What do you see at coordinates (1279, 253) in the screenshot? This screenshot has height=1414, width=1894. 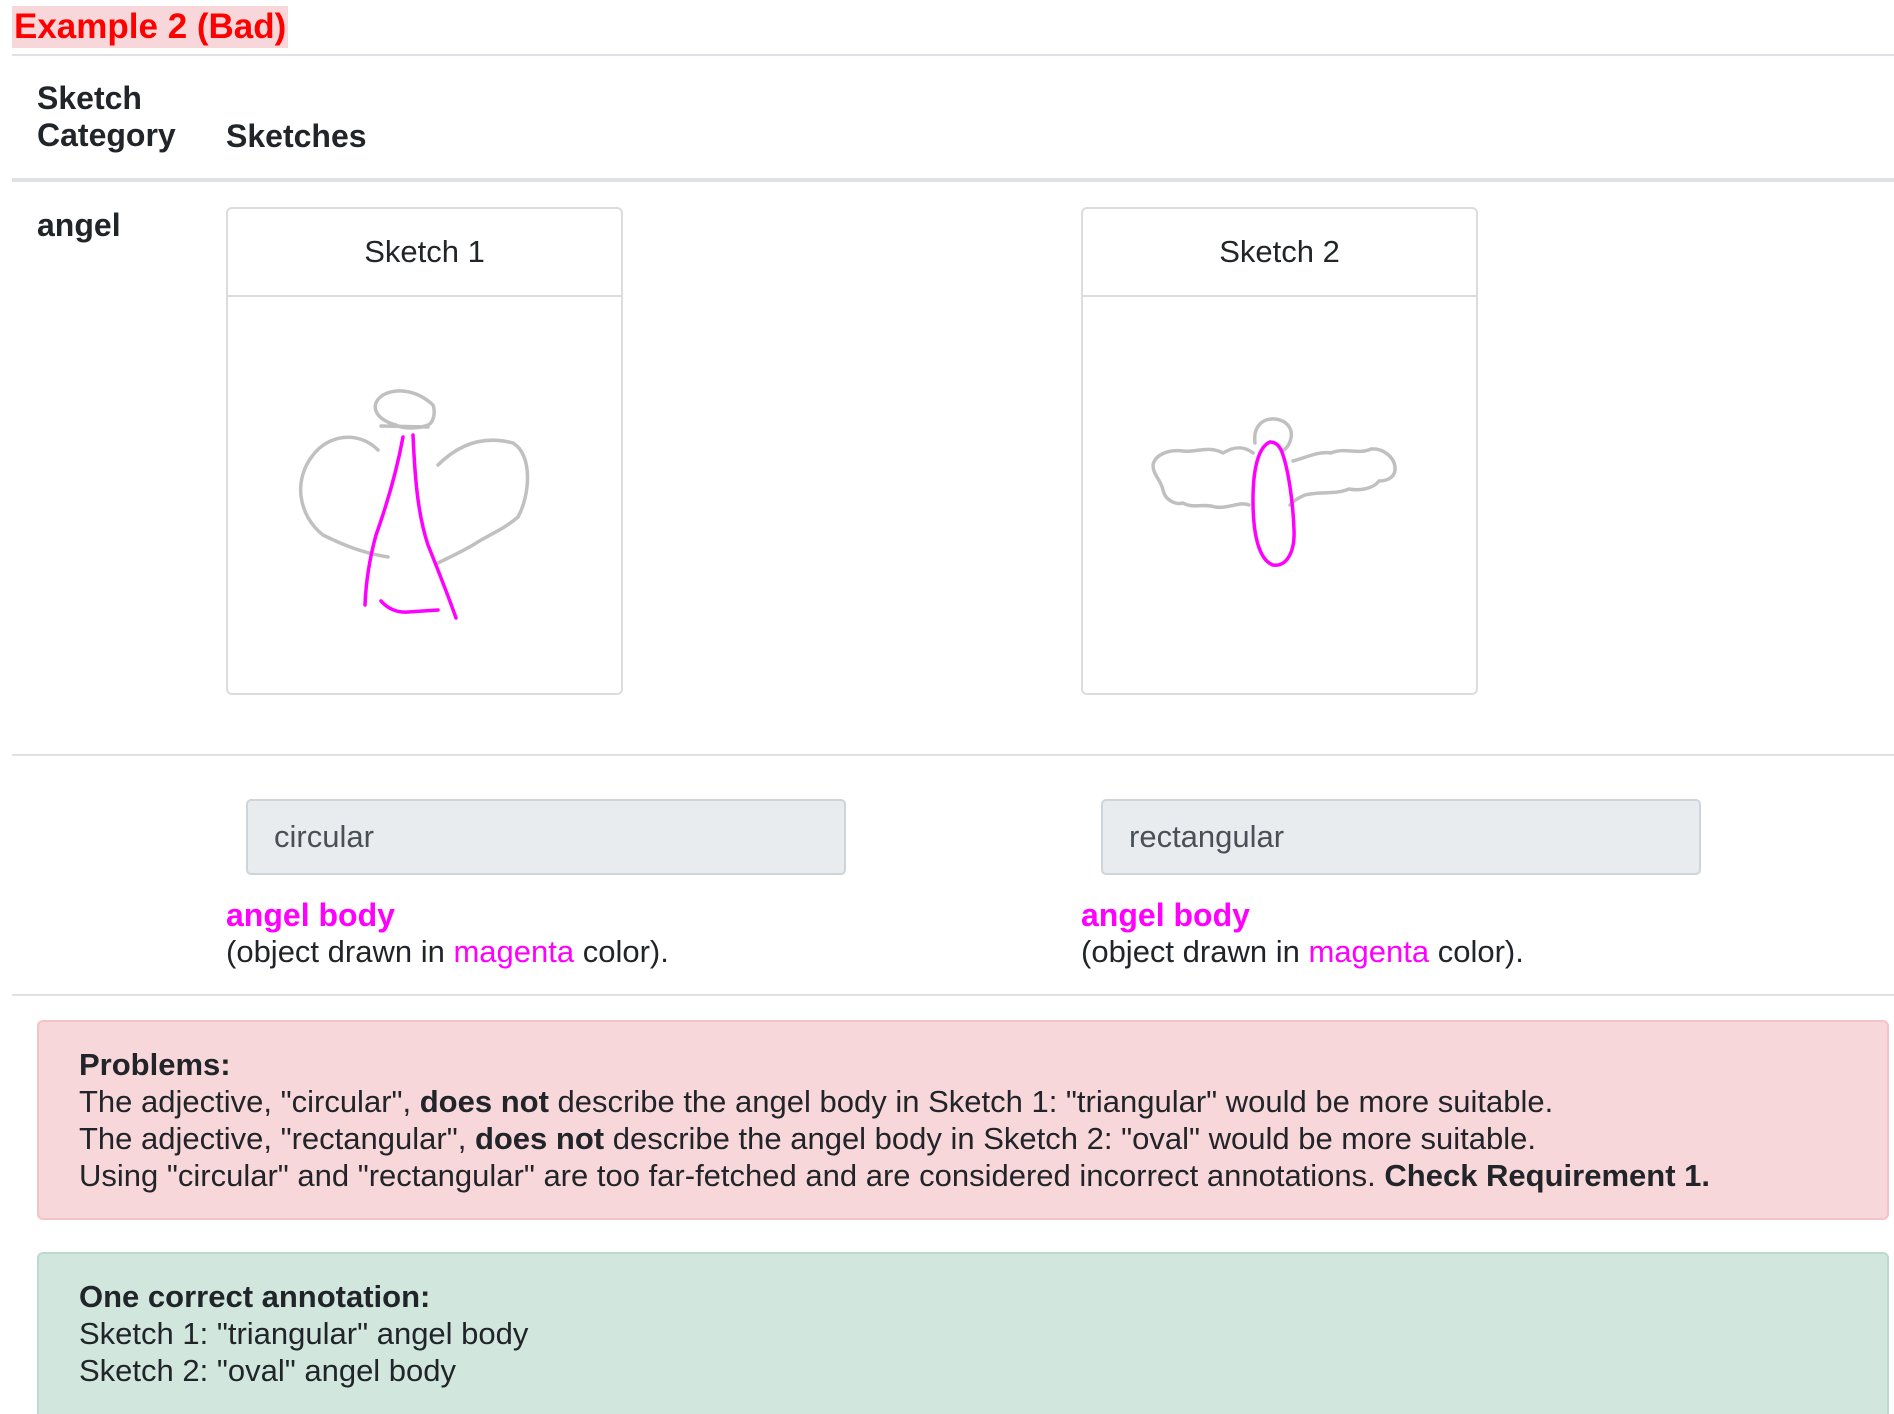 I see `sketch-card-title: Sketch 2` at bounding box center [1279, 253].